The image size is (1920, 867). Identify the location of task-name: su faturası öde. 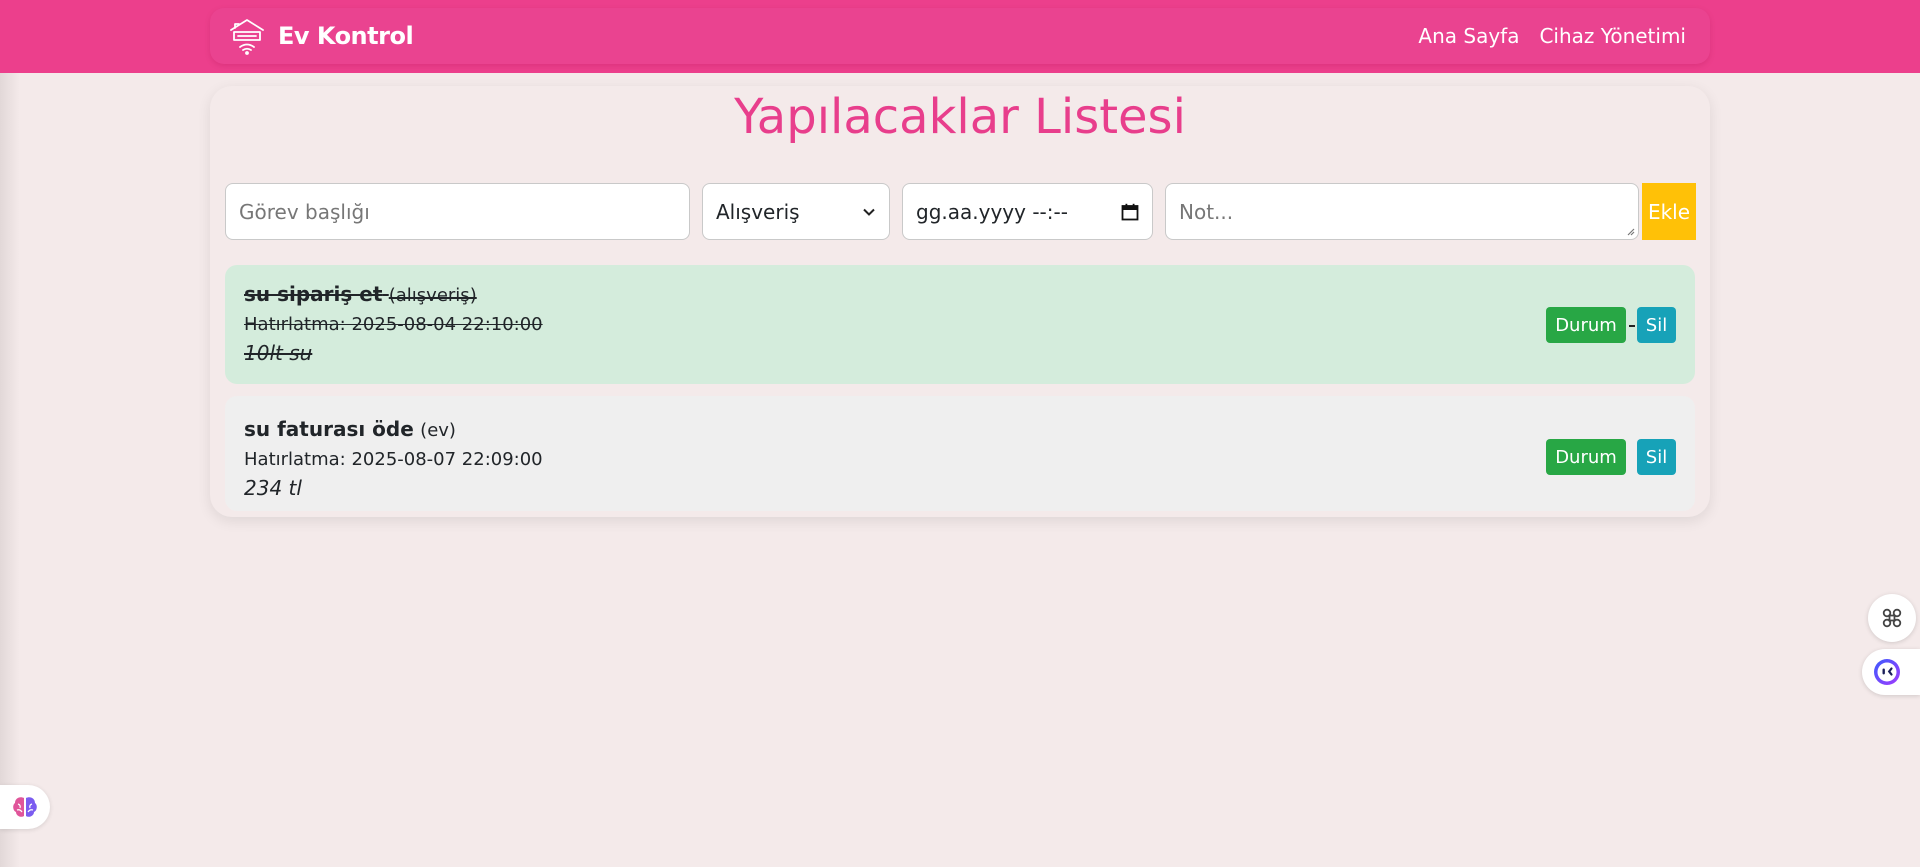
(329, 429).